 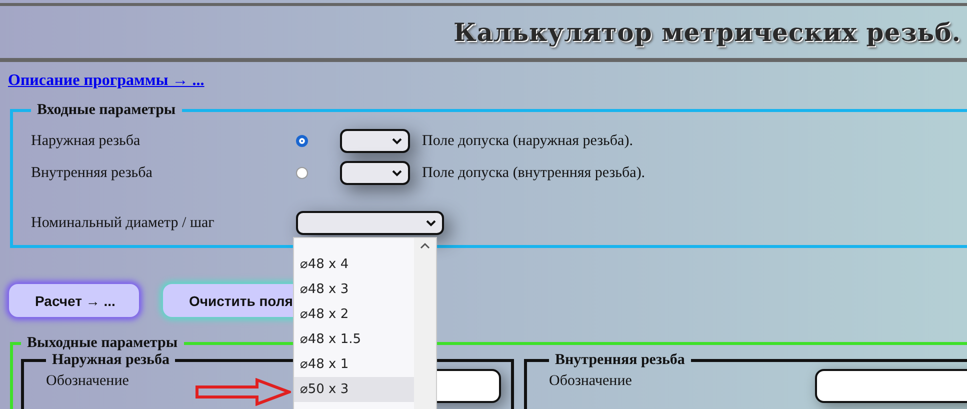 I want to click on tolerance-label: Поле допуска (внутренняя резьба)., so click(x=534, y=173).